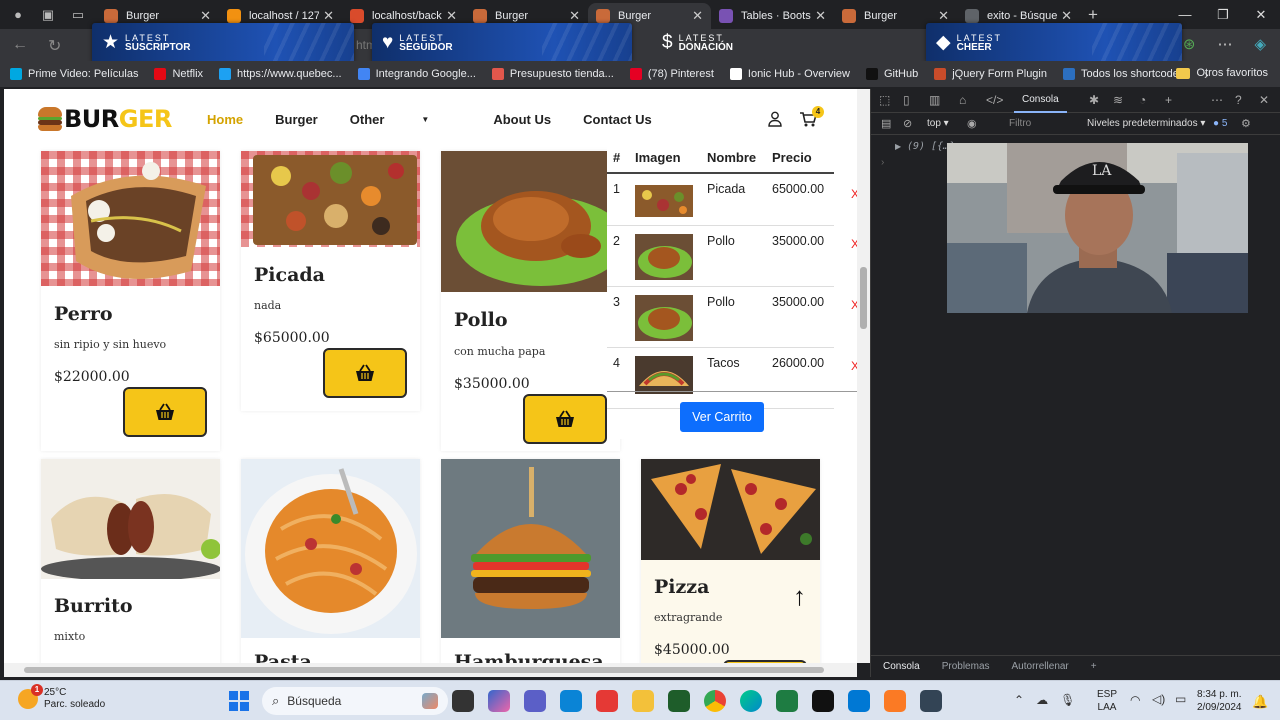  Describe the element at coordinates (1067, 700) in the screenshot. I see `microphone-icon: 🎙` at that location.